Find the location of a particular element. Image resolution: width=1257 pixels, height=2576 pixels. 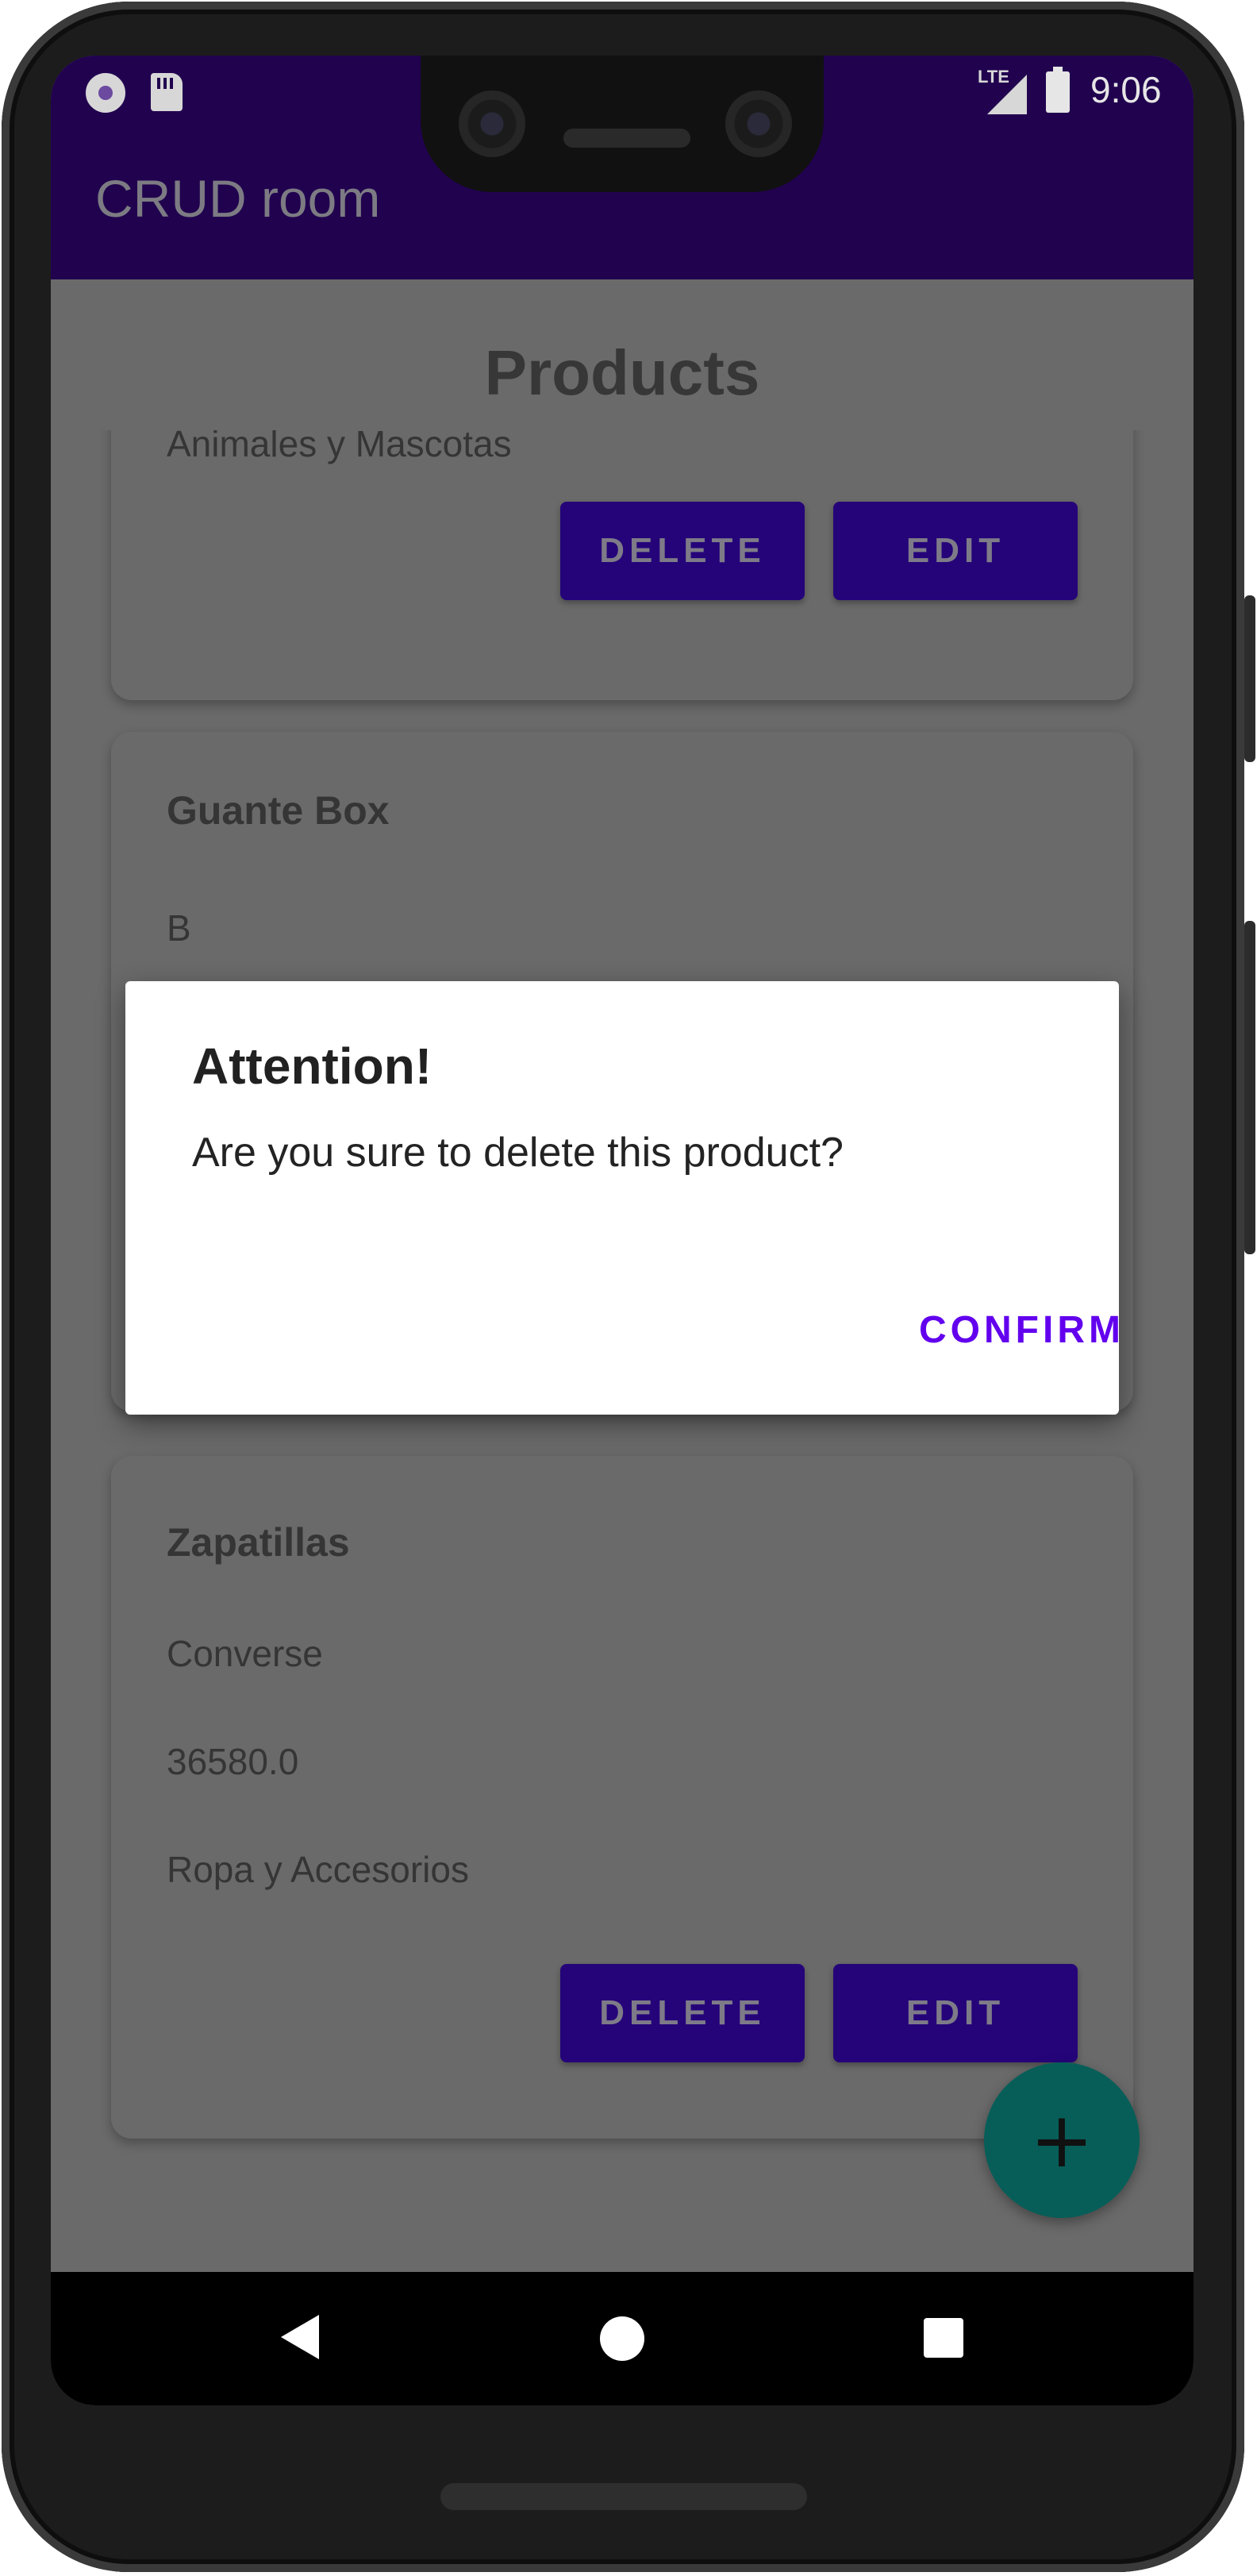

volume-button is located at coordinates (1249, 1087).